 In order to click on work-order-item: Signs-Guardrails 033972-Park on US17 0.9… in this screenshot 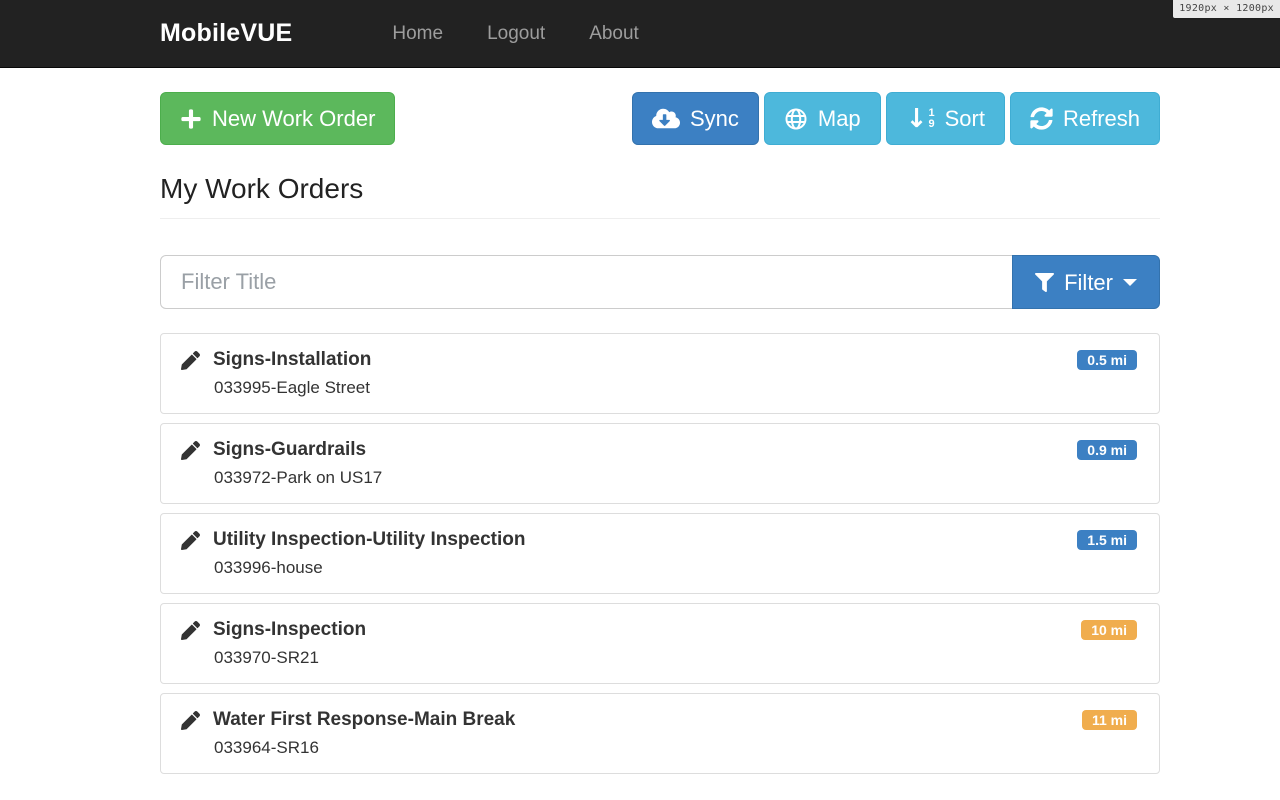, I will do `click(660, 464)`.